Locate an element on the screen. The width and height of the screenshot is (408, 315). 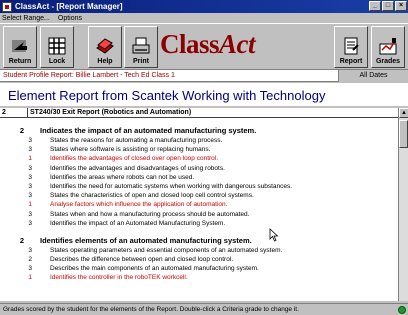
mouse-pointer-icon is located at coordinates (274, 235).